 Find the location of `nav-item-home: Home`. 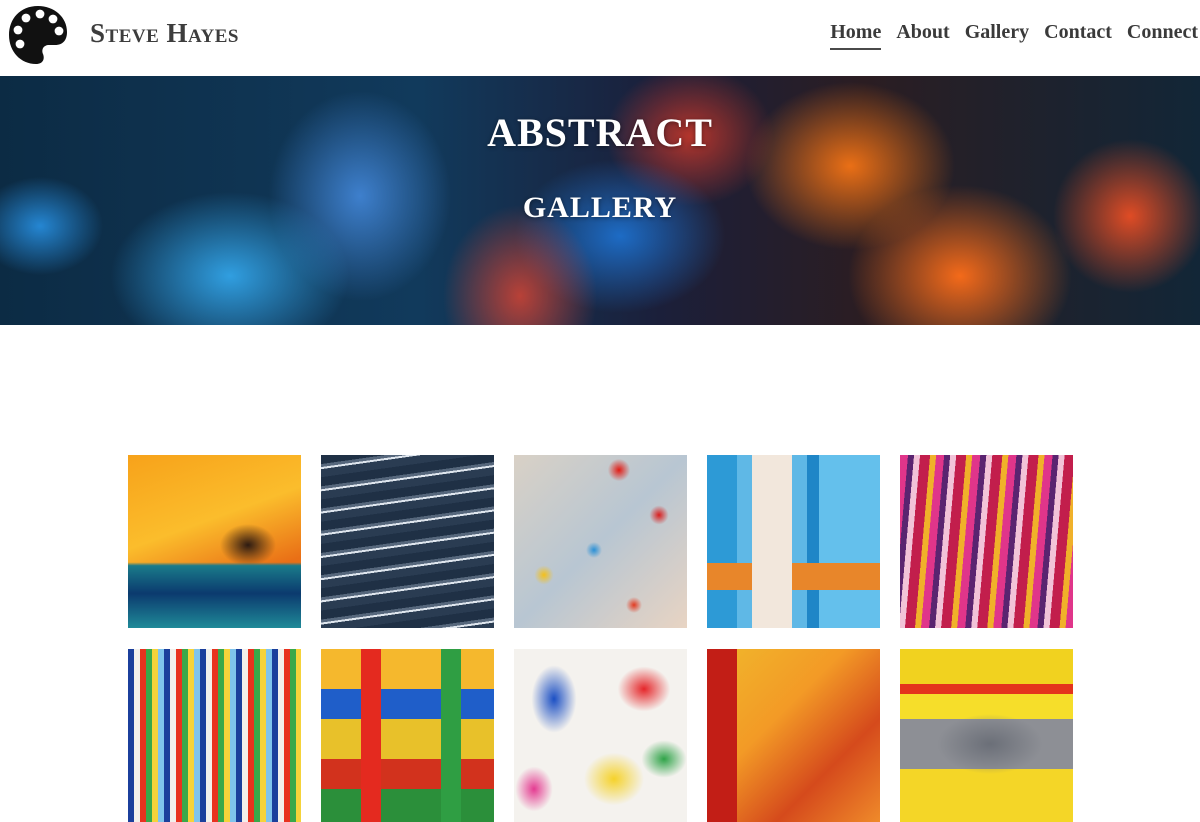

nav-item-home: Home is located at coordinates (856, 35).